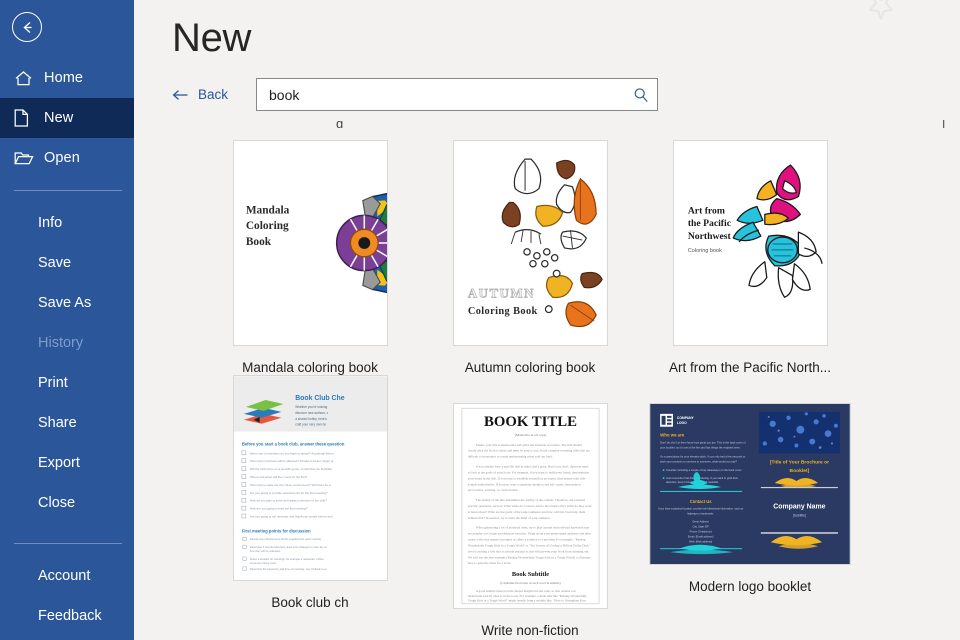 The width and height of the screenshot is (960, 640). What do you see at coordinates (529, 422) in the screenshot?
I see `svg-text: BOOK TITLE` at bounding box center [529, 422].